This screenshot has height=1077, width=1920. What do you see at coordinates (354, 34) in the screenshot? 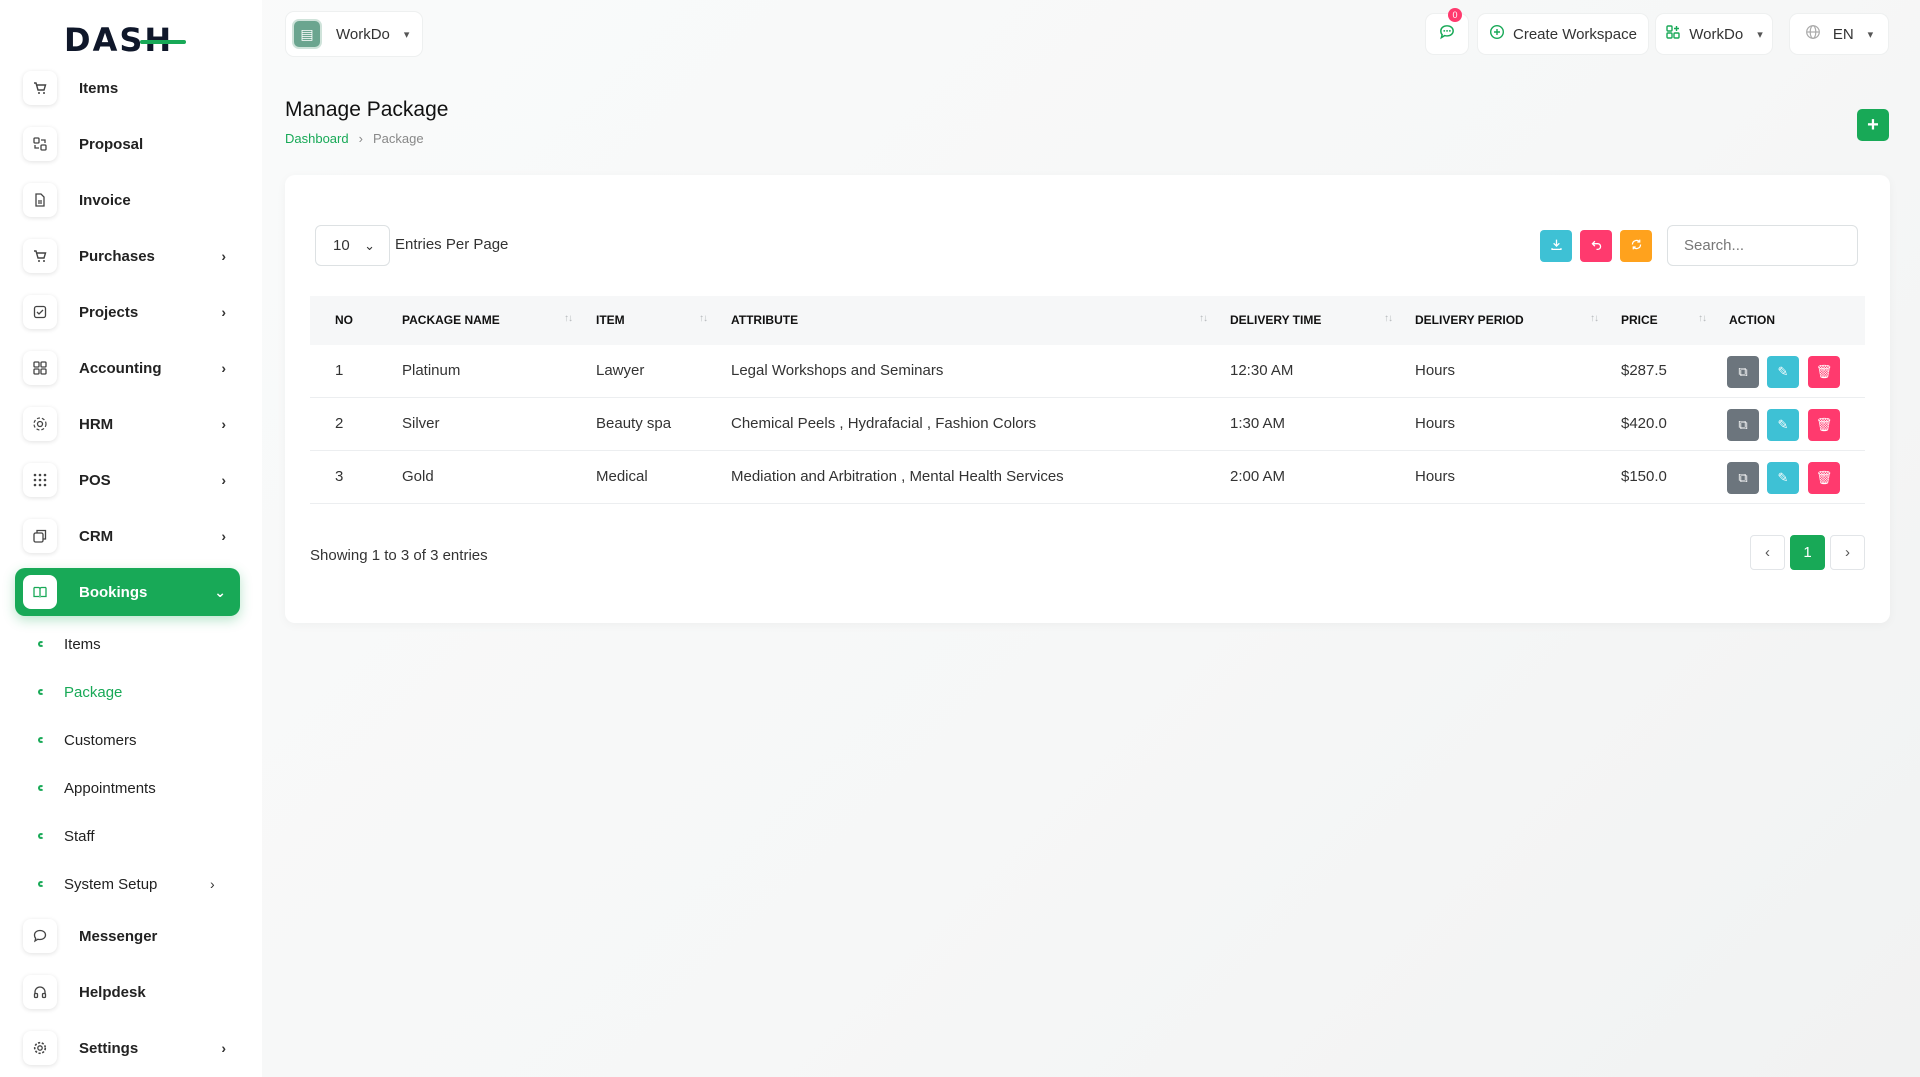
I see `workspace-switcher: ▤ WorkDo ▾` at bounding box center [354, 34].